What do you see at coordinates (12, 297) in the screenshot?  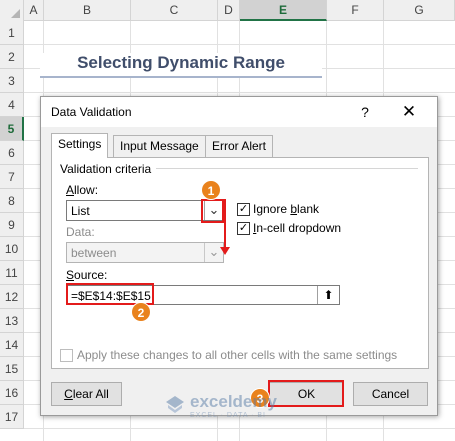 I see `row-header-12: 12` at bounding box center [12, 297].